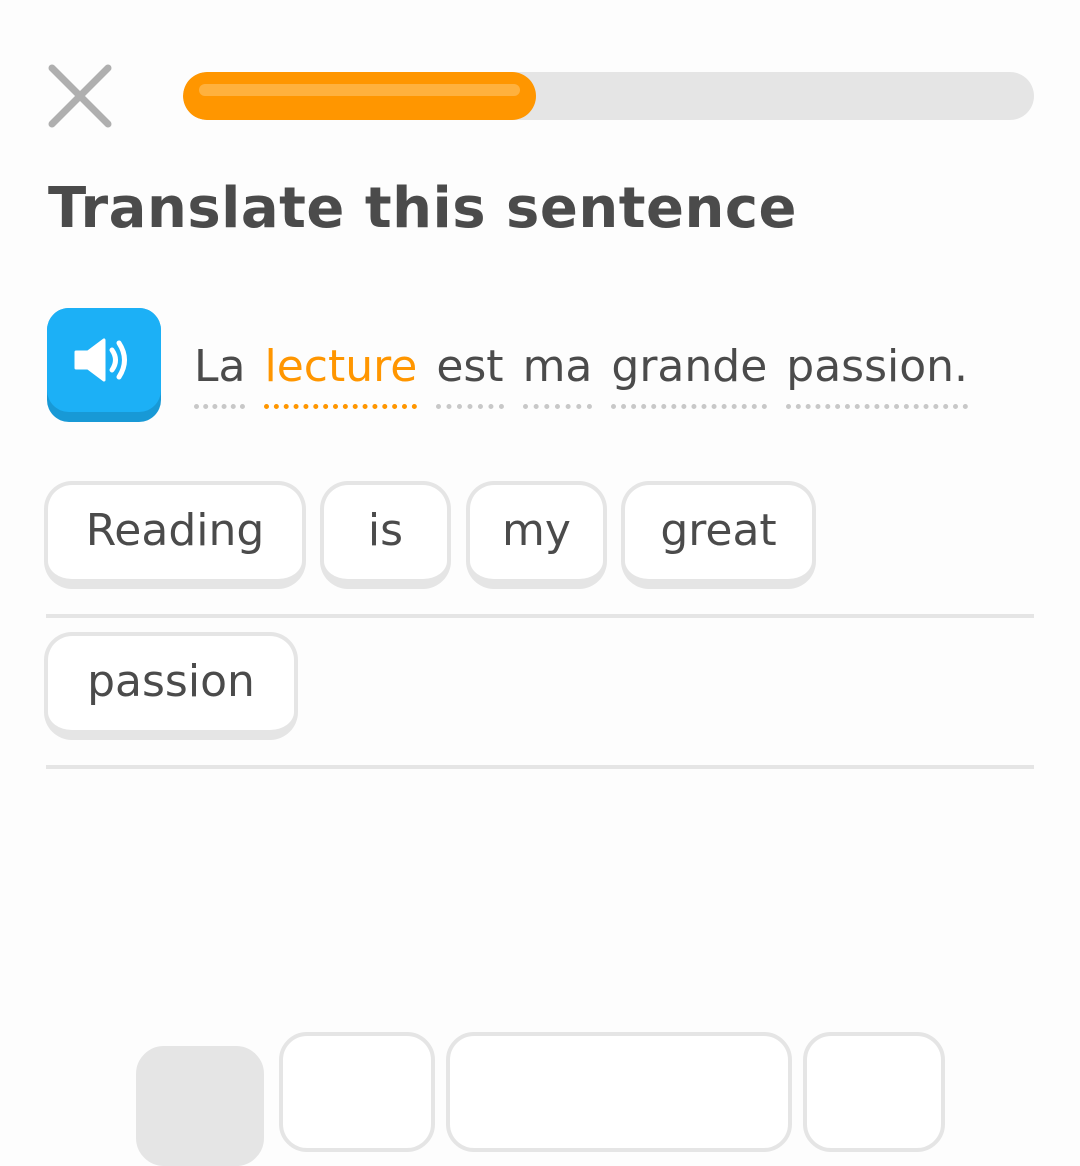 Image resolution: width=1080 pixels, height=1166 pixels. Describe the element at coordinates (200, 1106) in the screenshot. I see `word-bank-tile-used` at that location.